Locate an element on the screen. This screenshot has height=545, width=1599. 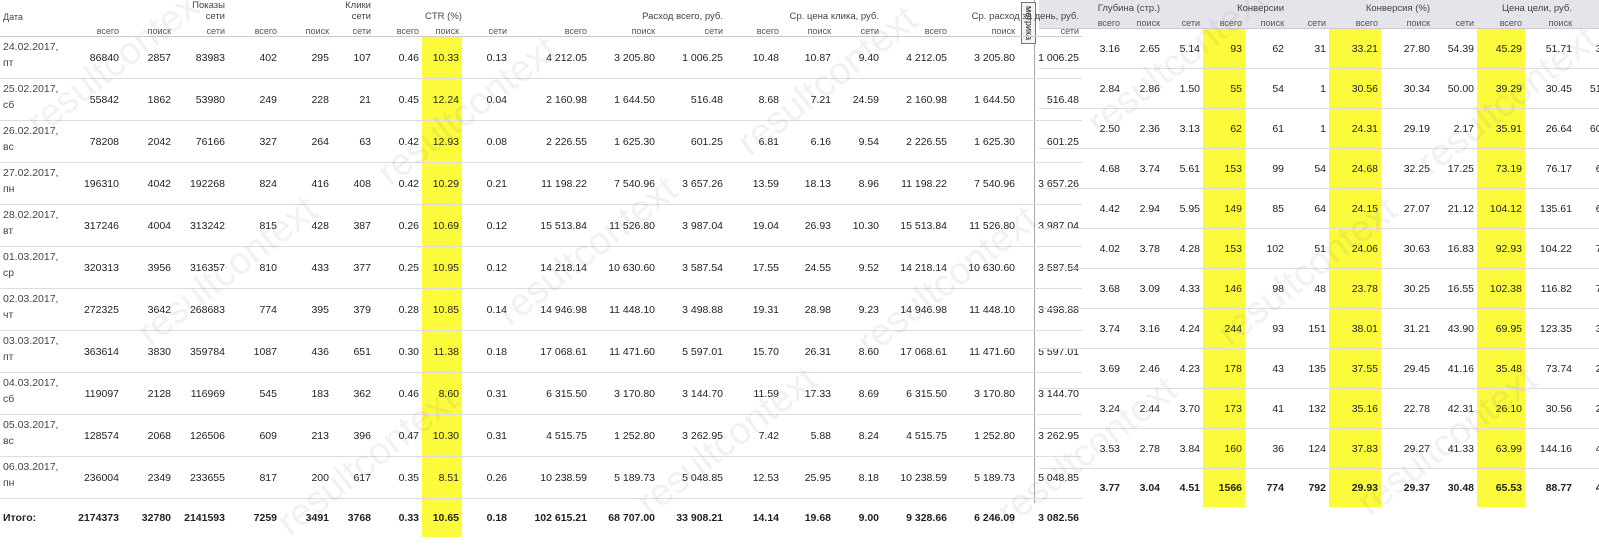
header-conversions: Конверсии is located at coordinates (1245, 7).